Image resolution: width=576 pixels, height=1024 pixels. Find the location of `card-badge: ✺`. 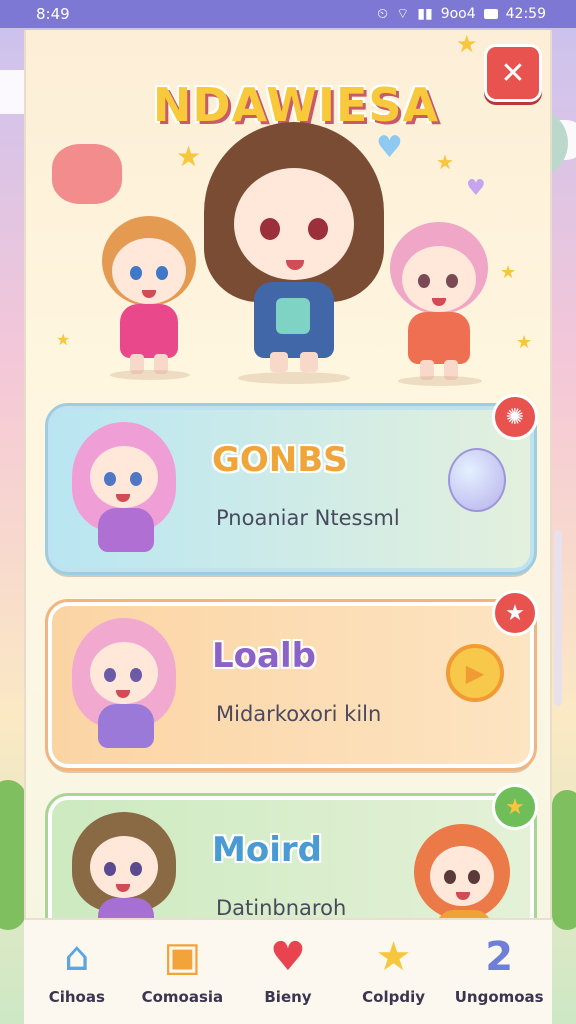

card-badge: ✺ is located at coordinates (515, 417).